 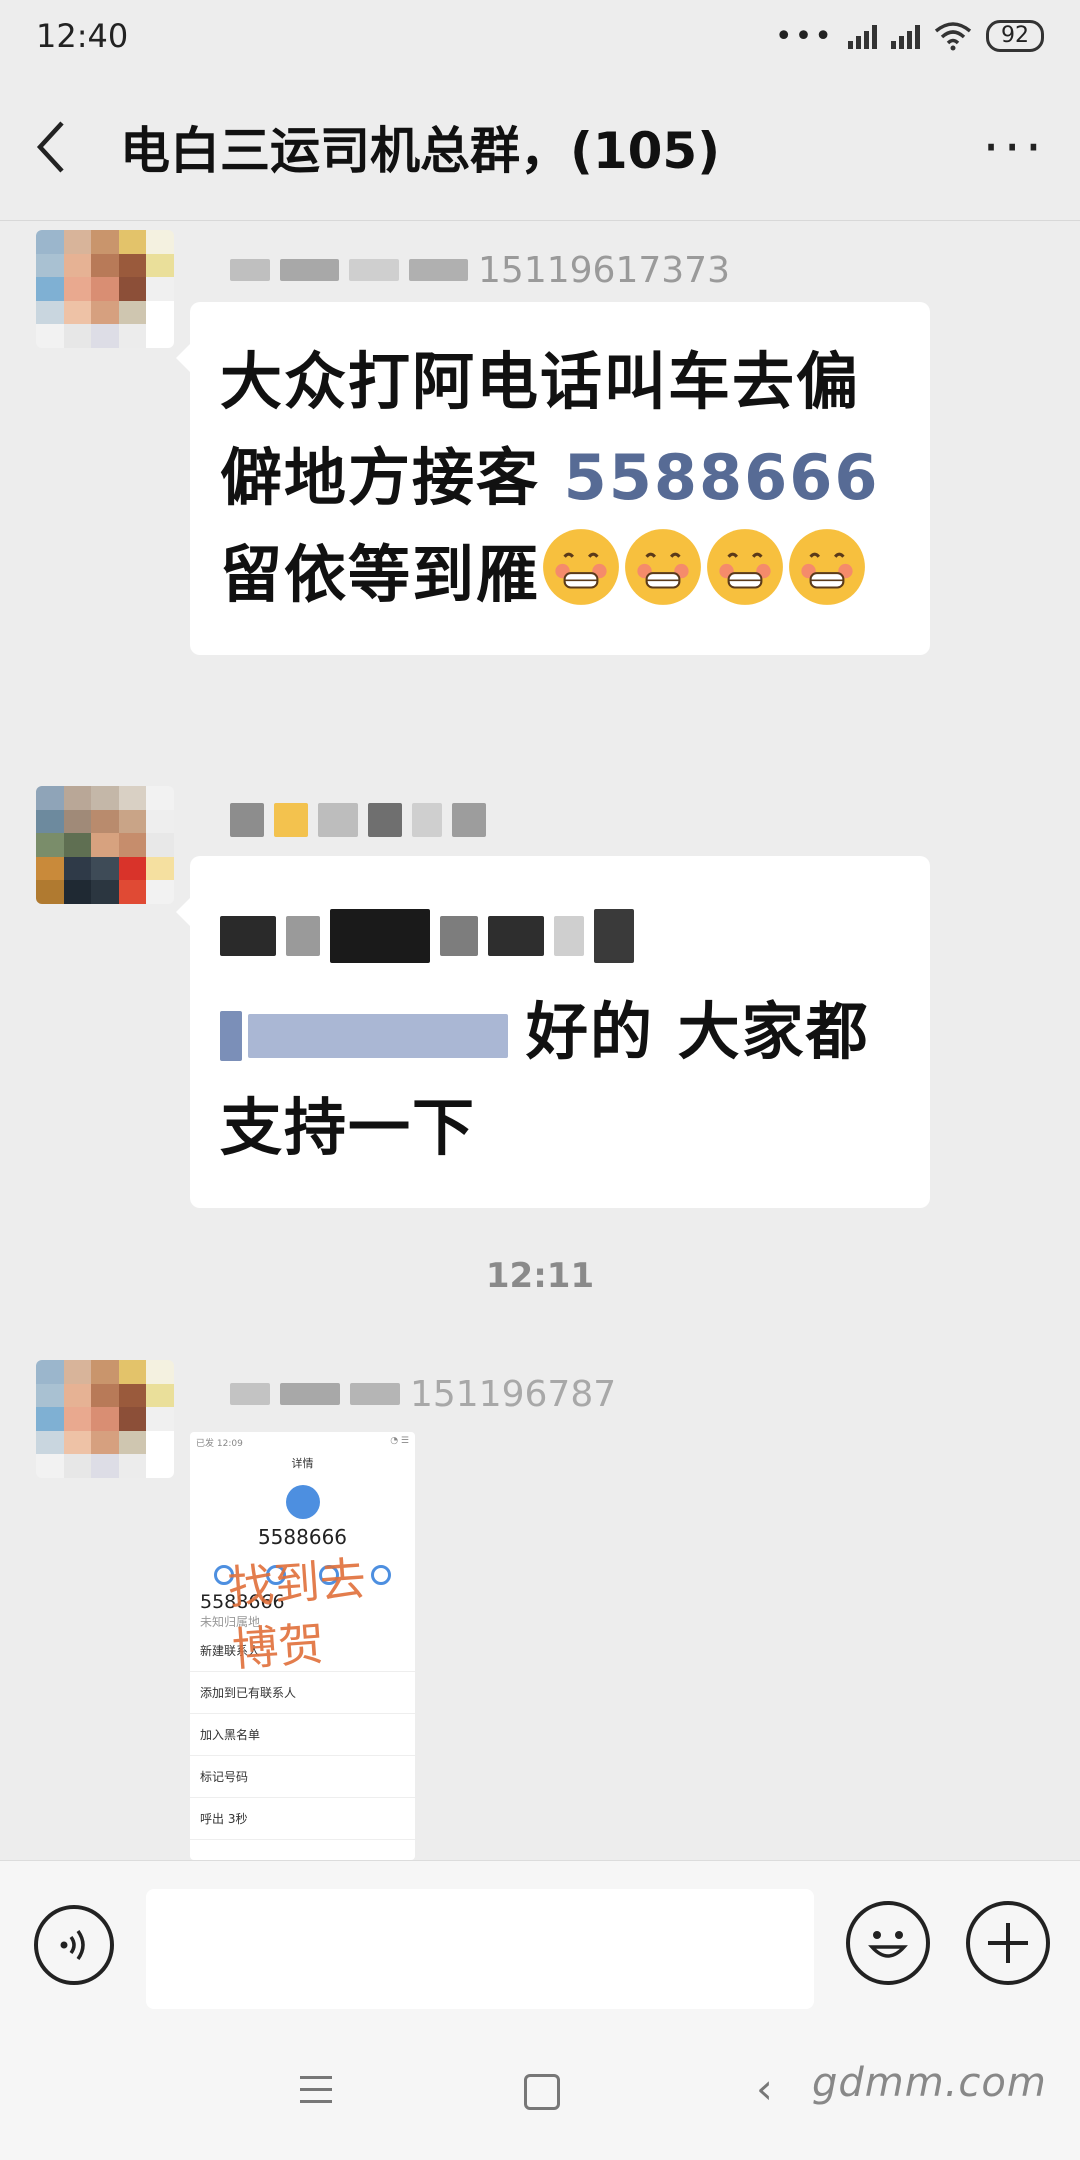 What do you see at coordinates (540, 1276) in the screenshot?
I see `time-separator: 12:11` at bounding box center [540, 1276].